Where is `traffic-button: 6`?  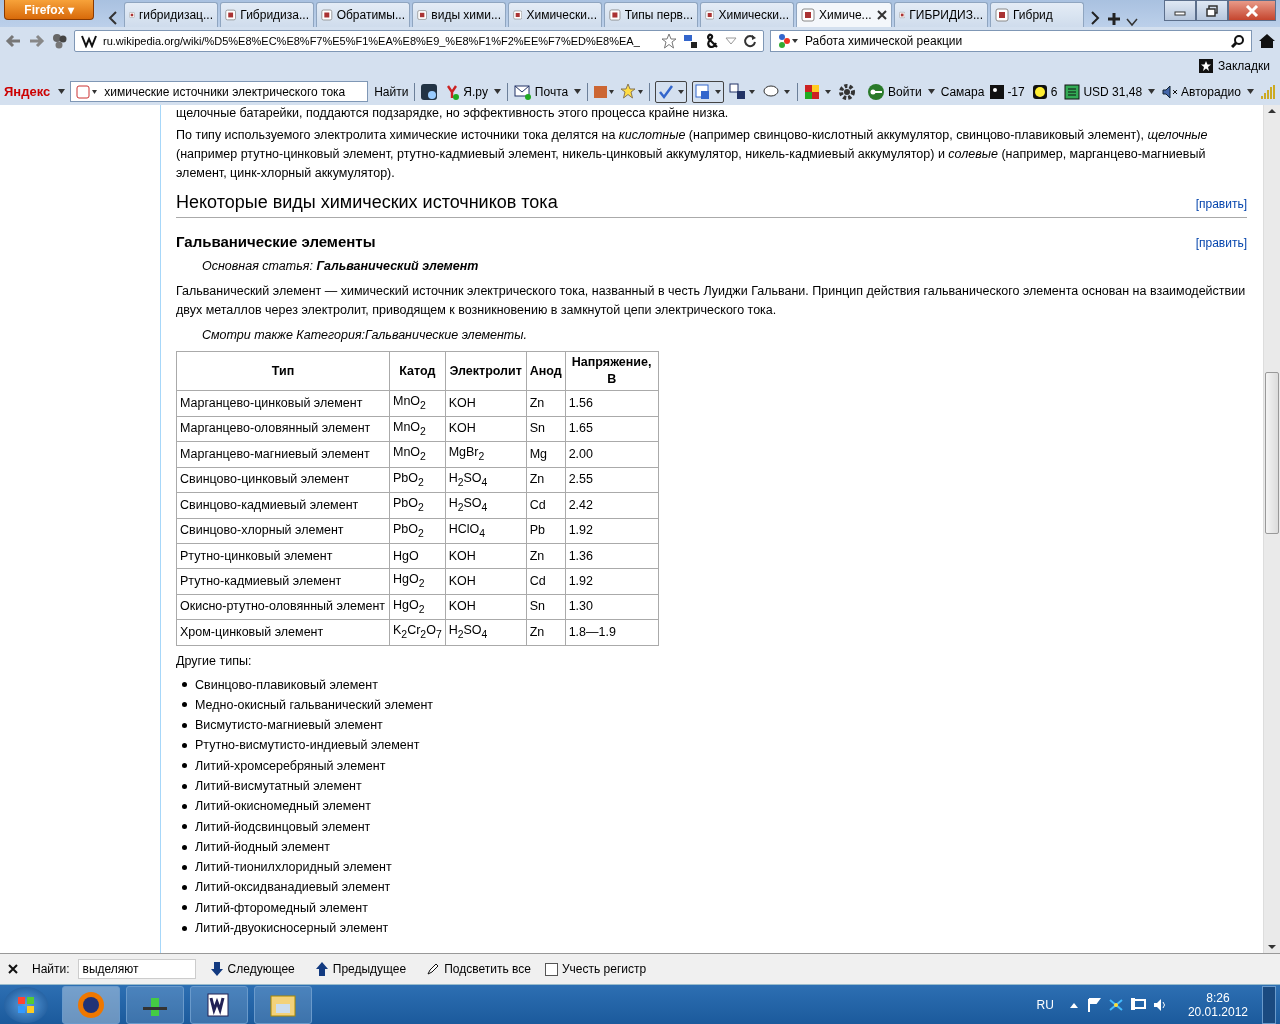
traffic-button: 6 is located at coordinates (1044, 91).